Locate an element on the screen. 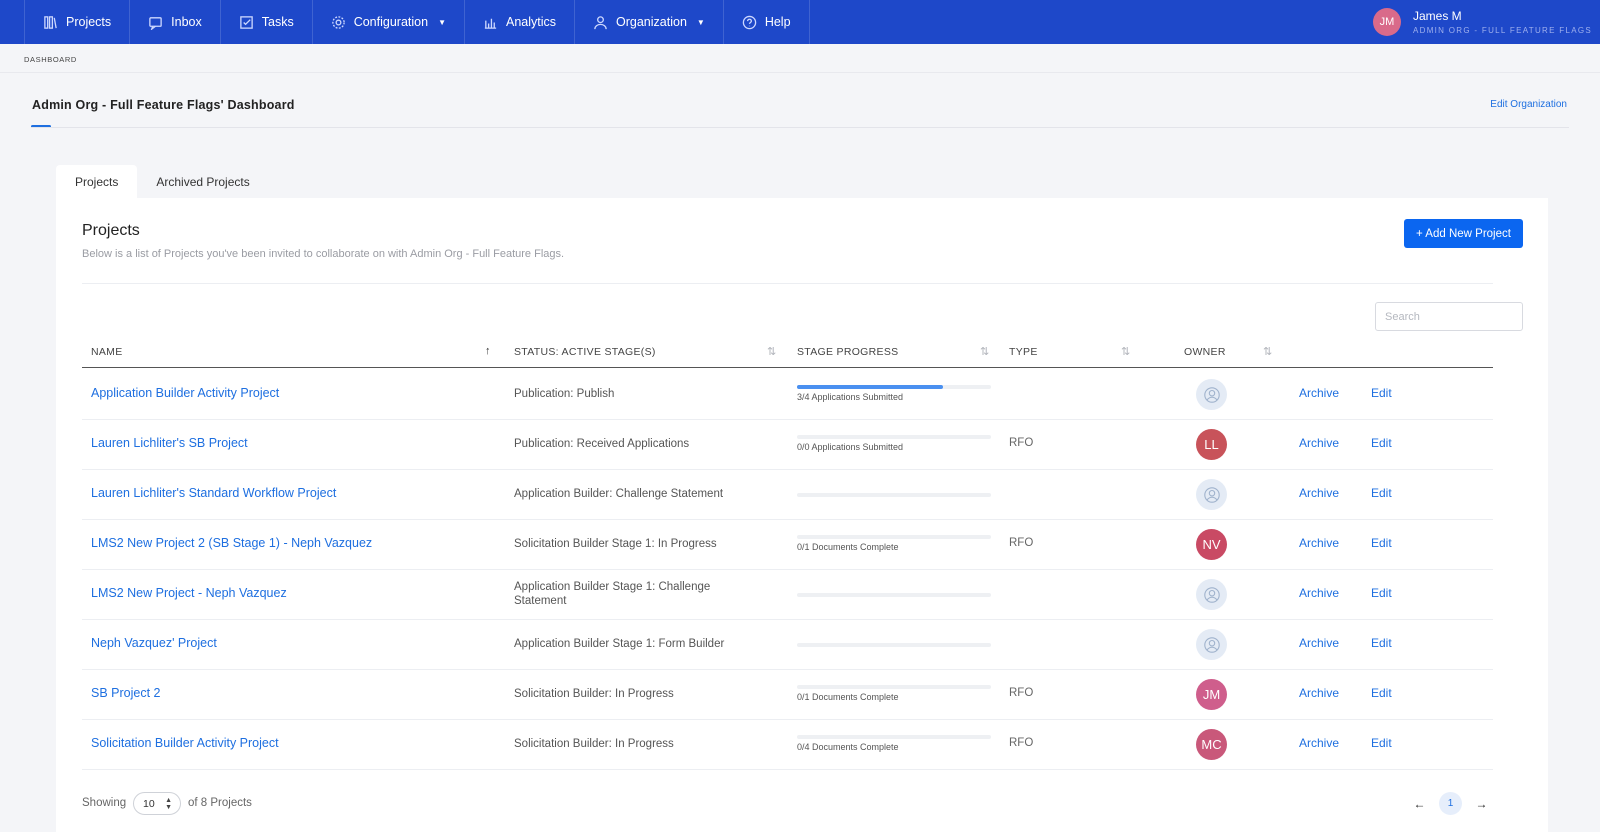 The width and height of the screenshot is (1600, 832). edit-organization-link: Edit Organization is located at coordinates (1528, 104).